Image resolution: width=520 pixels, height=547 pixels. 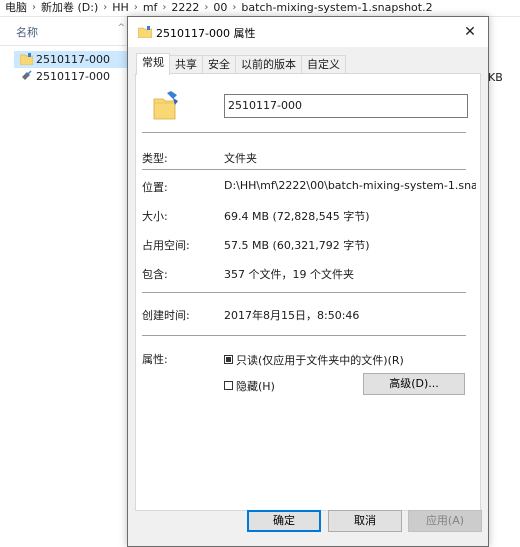 I want to click on breadcrumb-item: HH, so click(x=120, y=8).